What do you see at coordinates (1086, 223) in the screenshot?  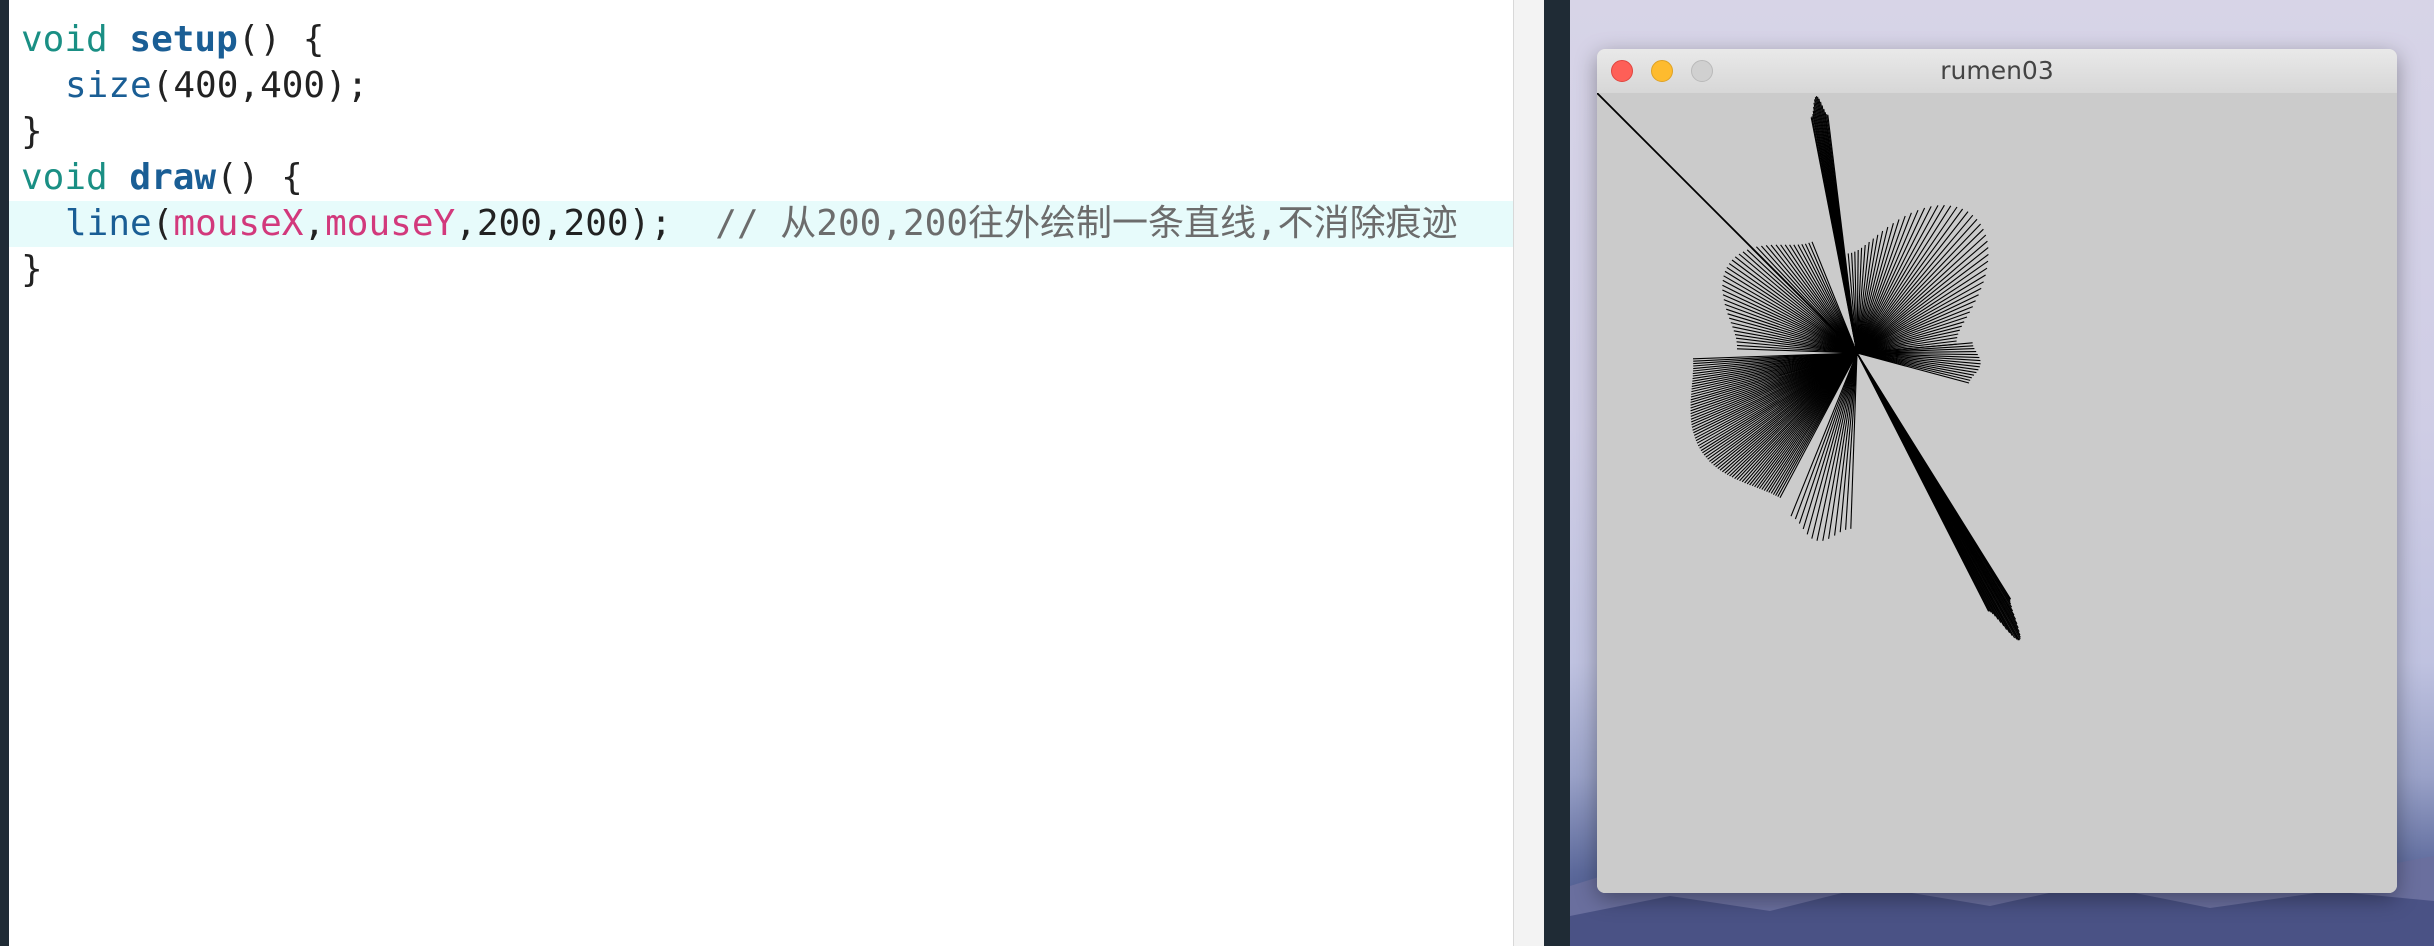 I see `code-comment: // 从200,200往外绘制一条直线,不消除痕迹` at bounding box center [1086, 223].